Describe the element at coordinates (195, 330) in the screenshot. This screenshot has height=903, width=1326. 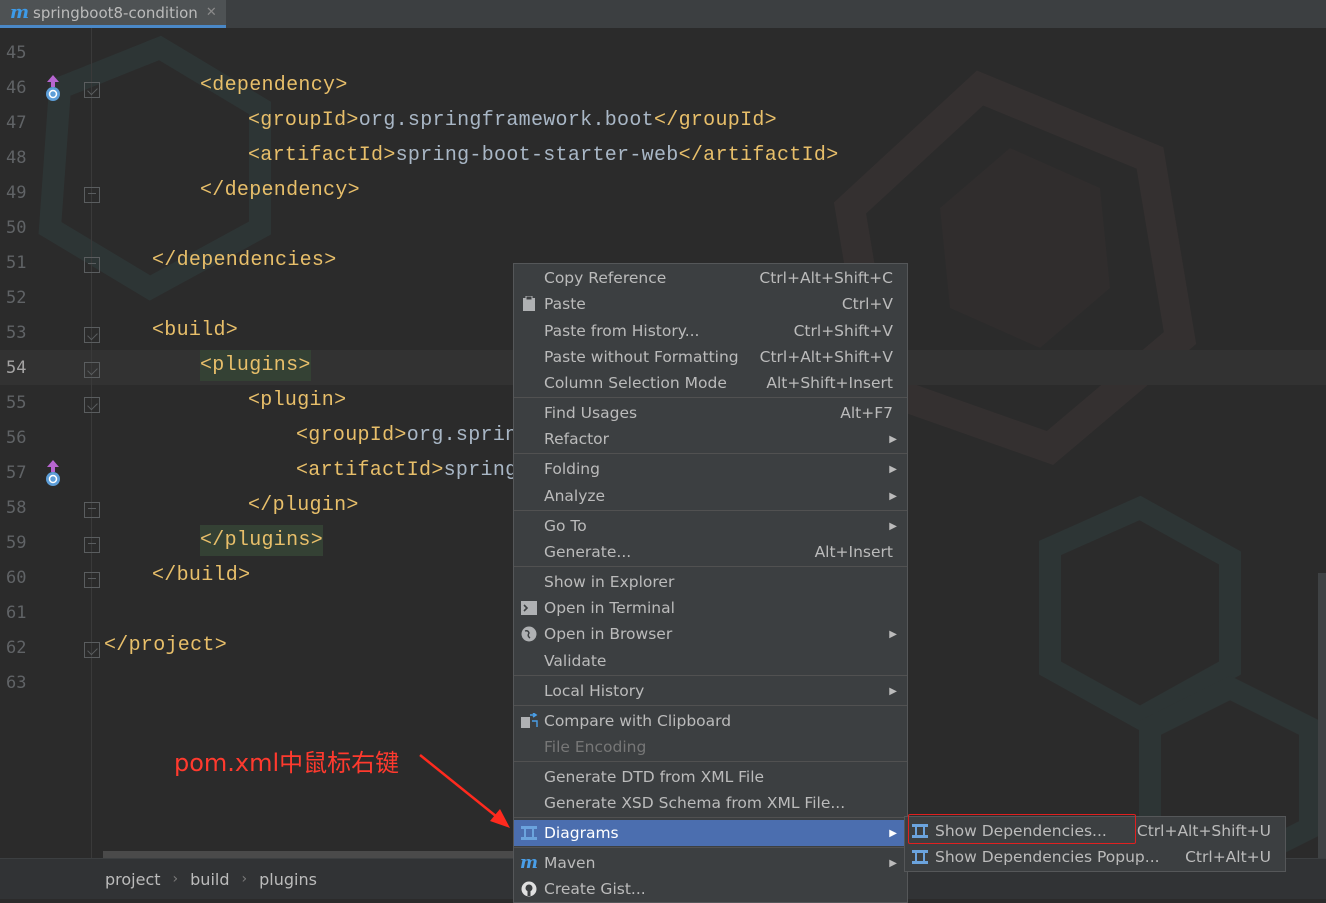
I see `code-line: <build>` at that location.